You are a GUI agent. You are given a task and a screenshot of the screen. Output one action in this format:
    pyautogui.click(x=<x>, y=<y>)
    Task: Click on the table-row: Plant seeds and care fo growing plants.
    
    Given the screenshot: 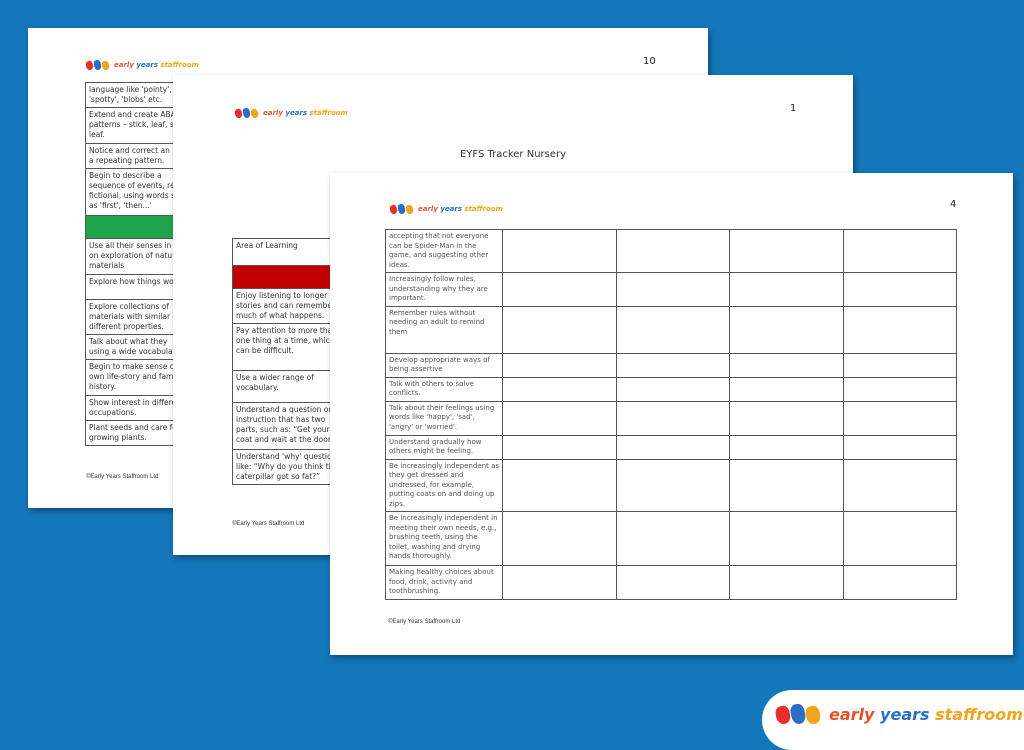 What is the action you would take?
    pyautogui.click(x=135, y=433)
    